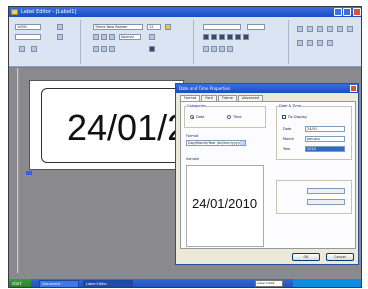  What do you see at coordinates (46, 42) in the screenshot?
I see `ribbon-group-view: 100%` at bounding box center [46, 42].